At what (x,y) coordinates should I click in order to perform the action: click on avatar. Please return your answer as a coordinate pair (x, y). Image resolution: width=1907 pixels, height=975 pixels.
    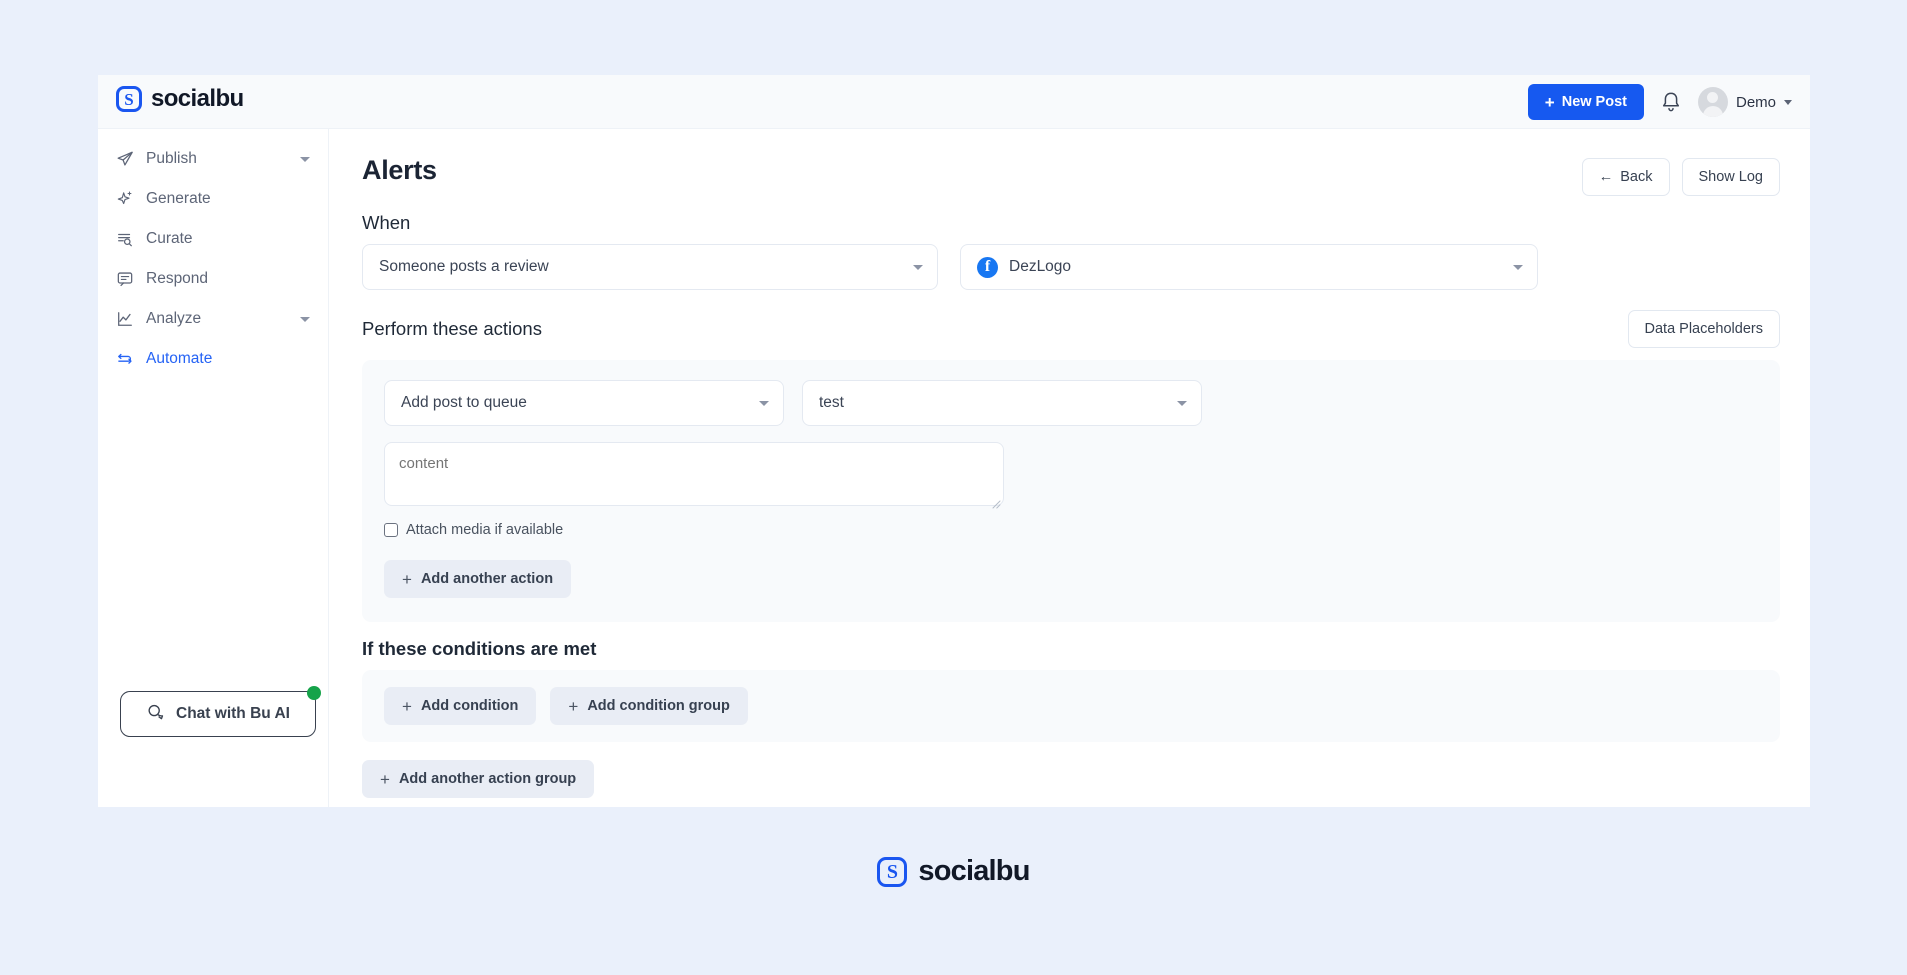
    Looking at the image, I should click on (1712, 102).